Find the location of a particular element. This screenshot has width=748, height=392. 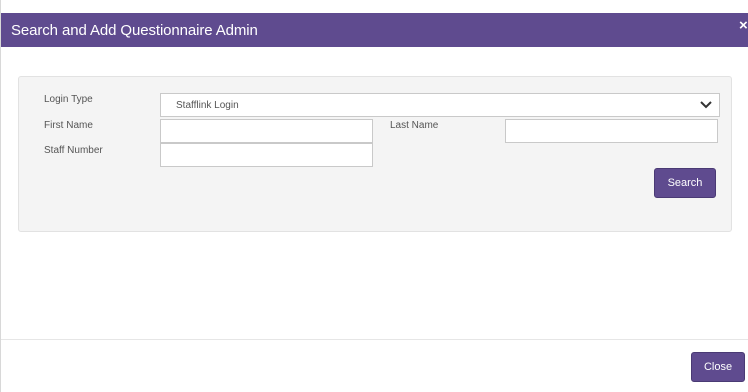

staff-number-input is located at coordinates (266, 155).